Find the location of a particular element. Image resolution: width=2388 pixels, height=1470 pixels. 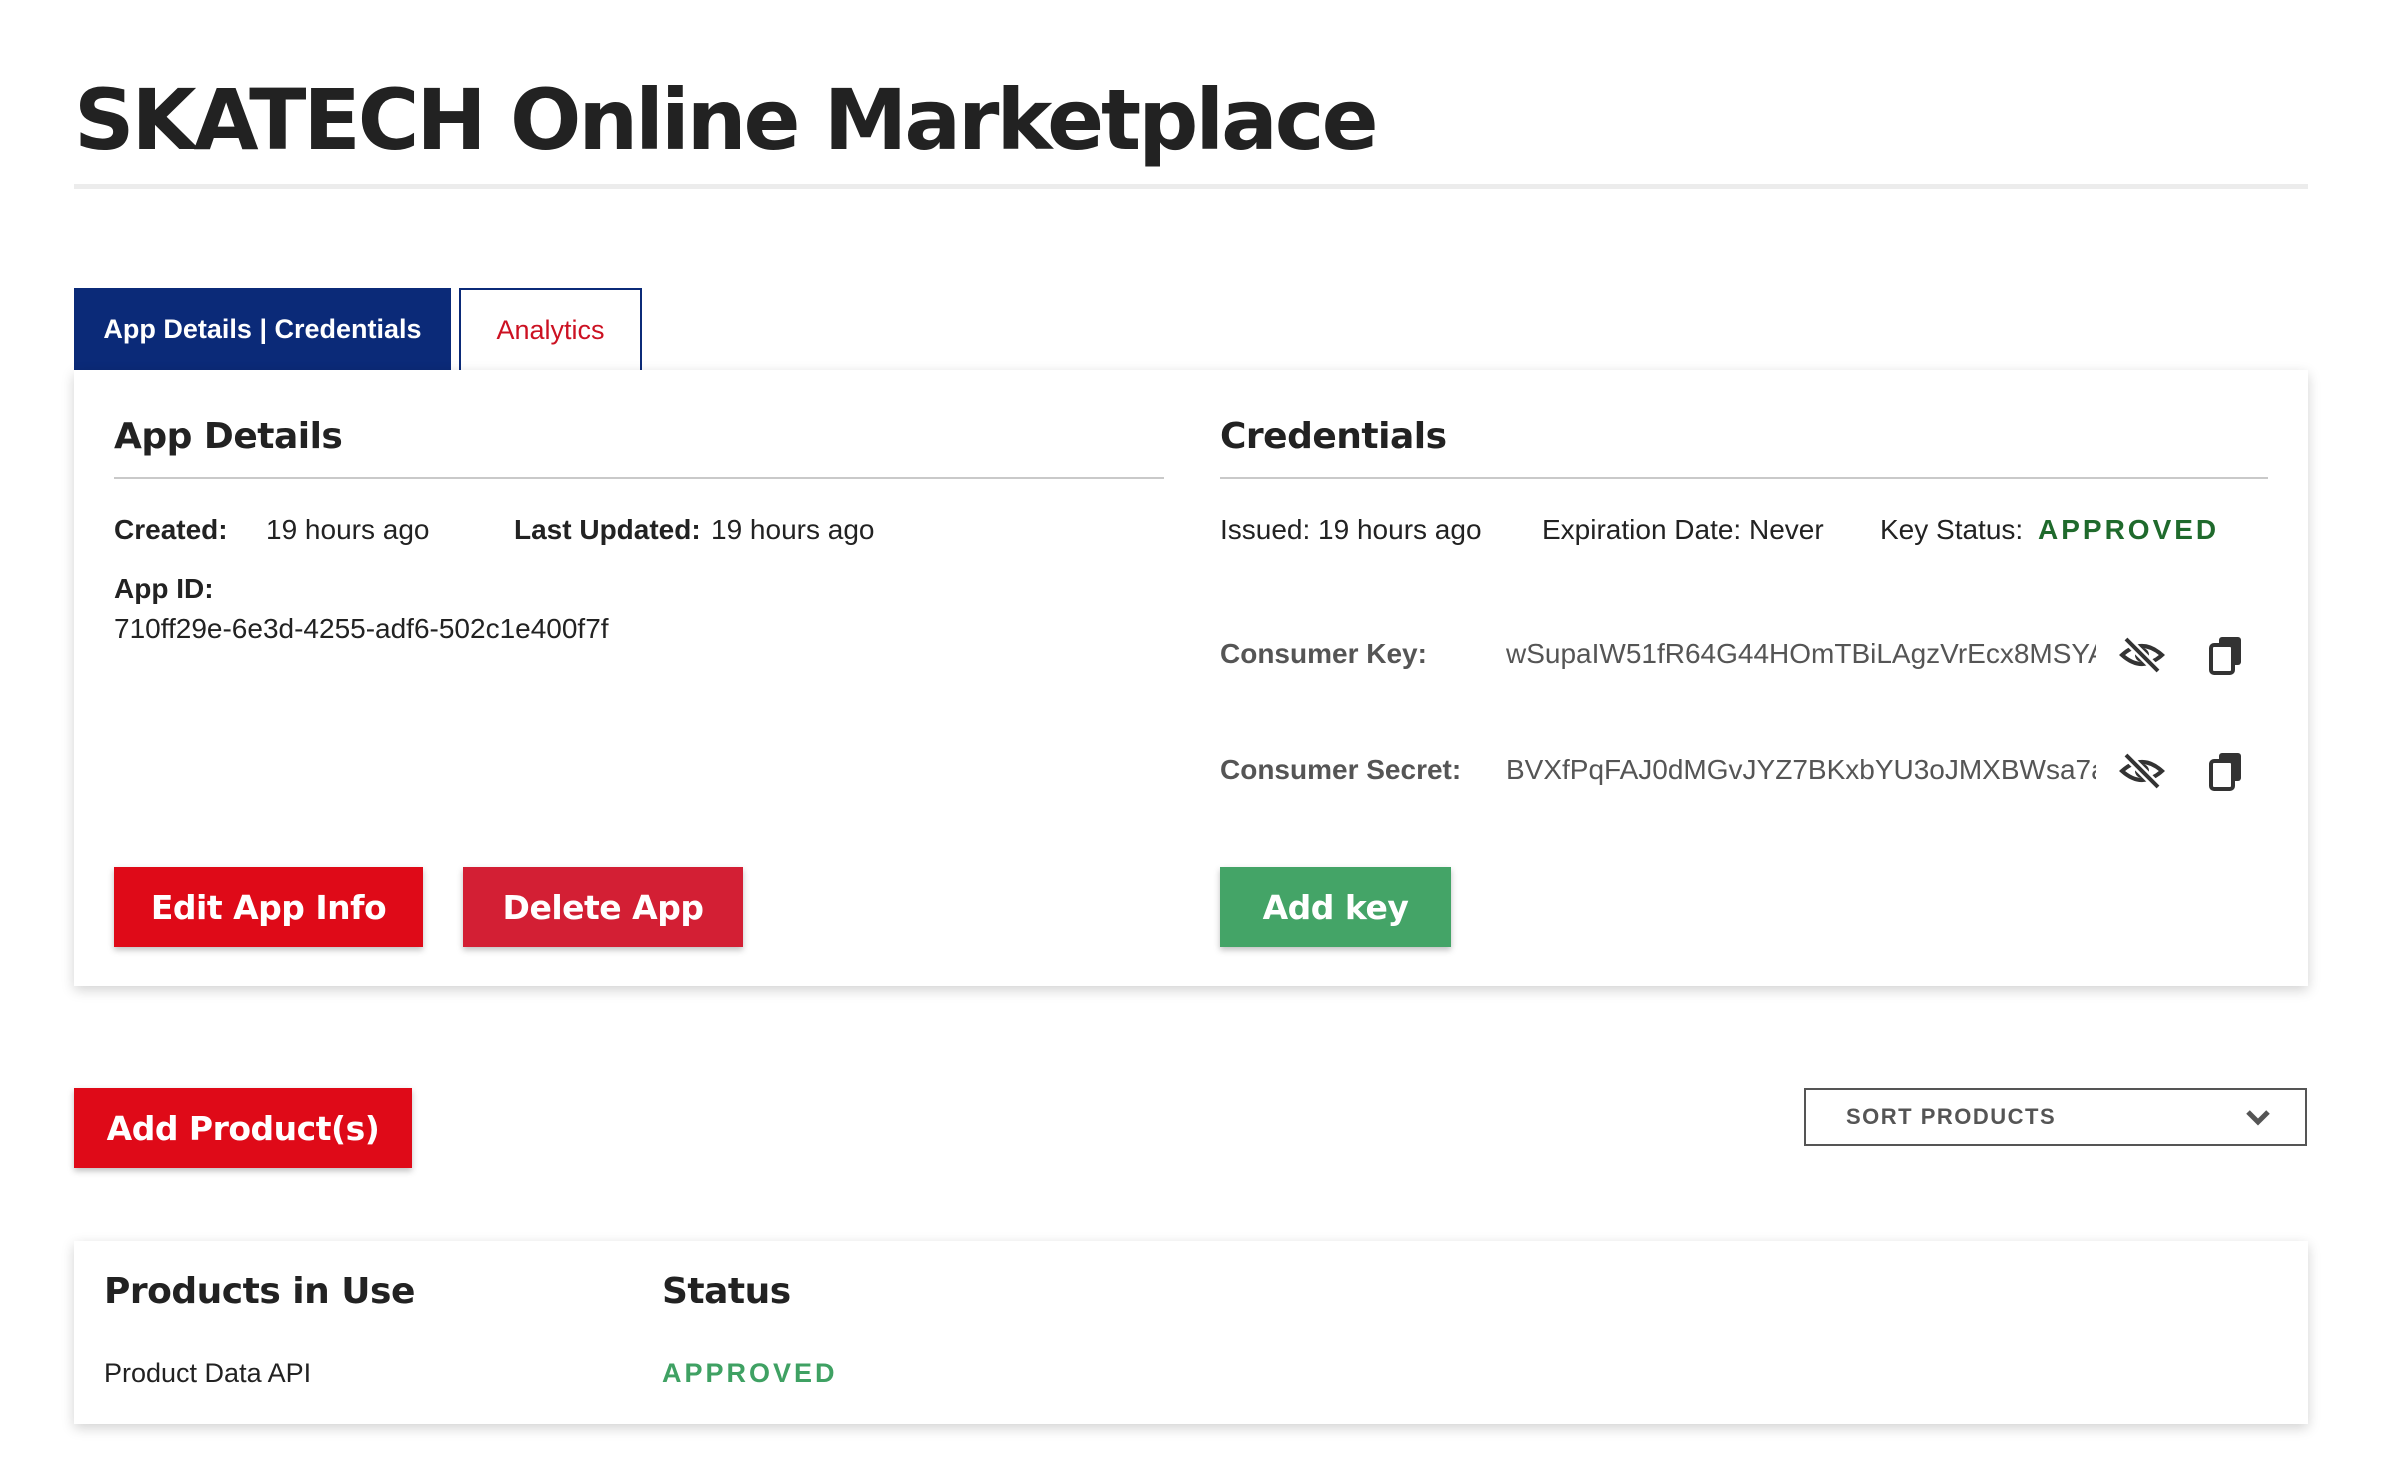

issued-text: Issued: 19 hours ago is located at coordinates (1351, 529).